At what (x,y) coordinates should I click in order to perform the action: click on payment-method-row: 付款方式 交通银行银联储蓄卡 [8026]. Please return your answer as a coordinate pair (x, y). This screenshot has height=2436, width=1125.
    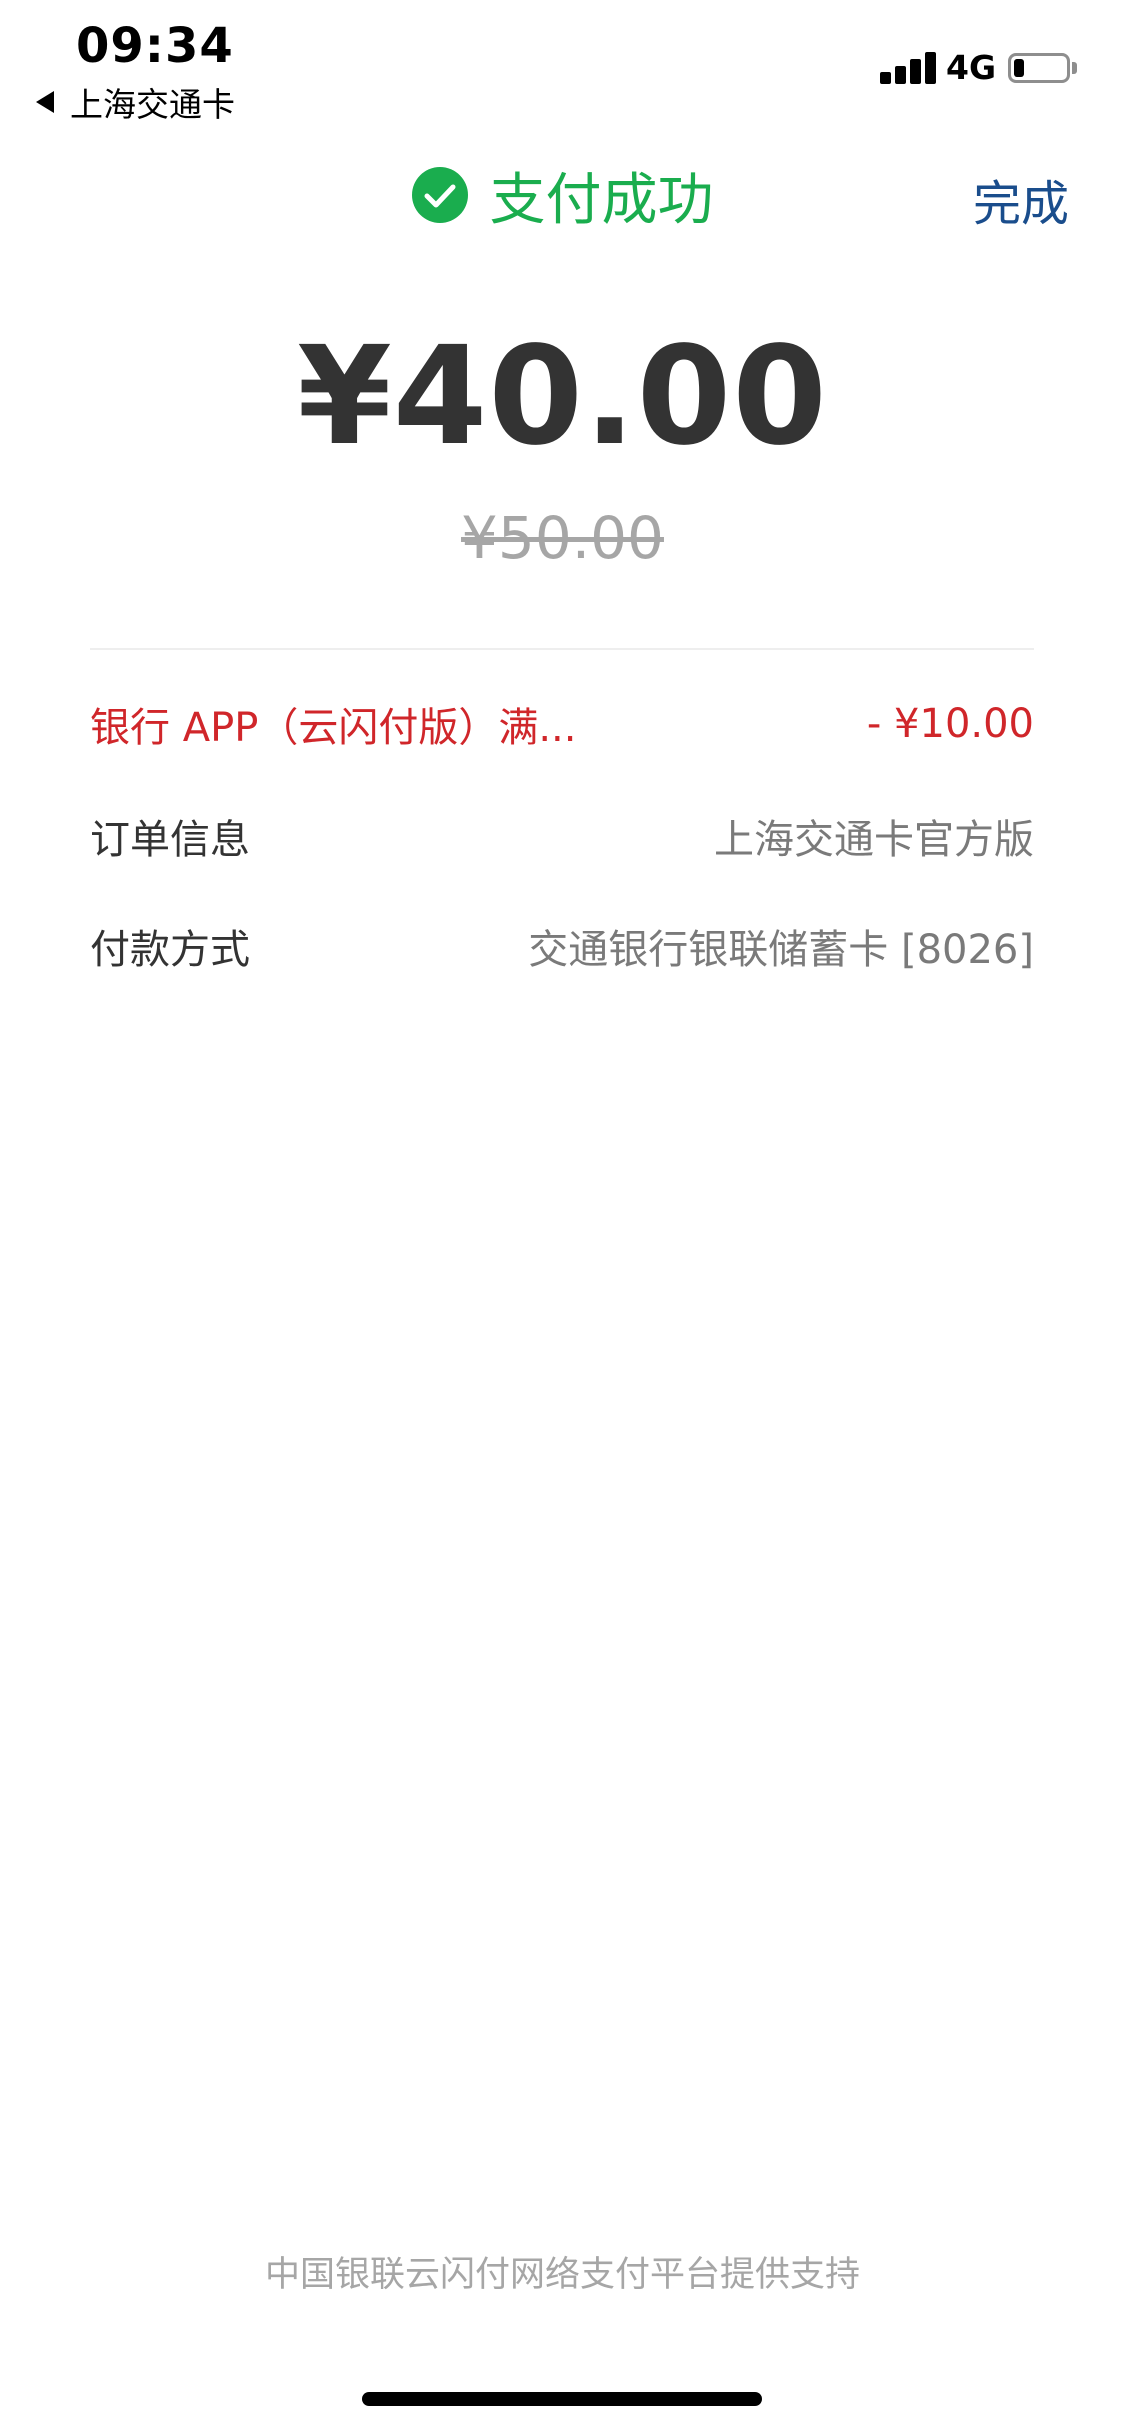
    Looking at the image, I should click on (562, 946).